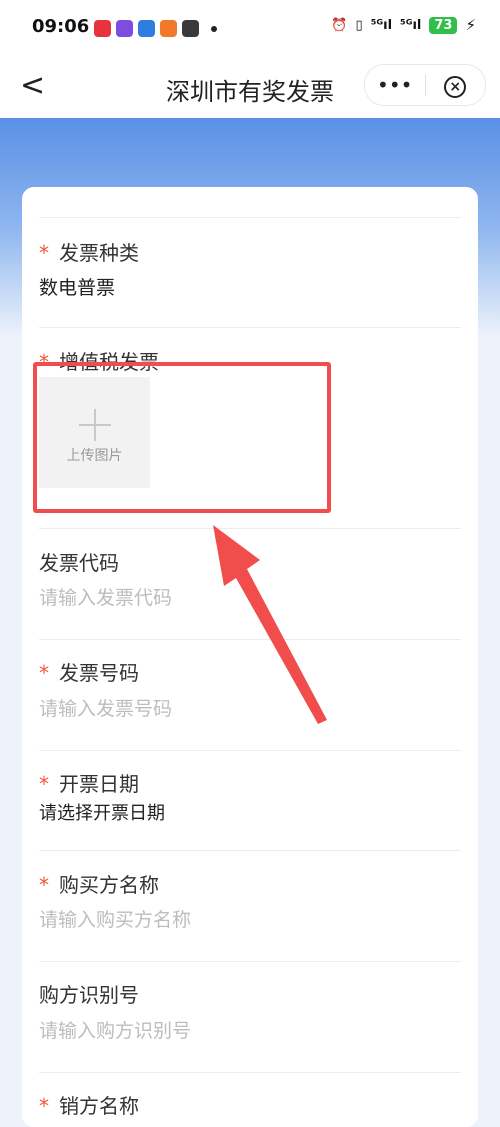  I want to click on pointer-arrow, so click(270, 624).